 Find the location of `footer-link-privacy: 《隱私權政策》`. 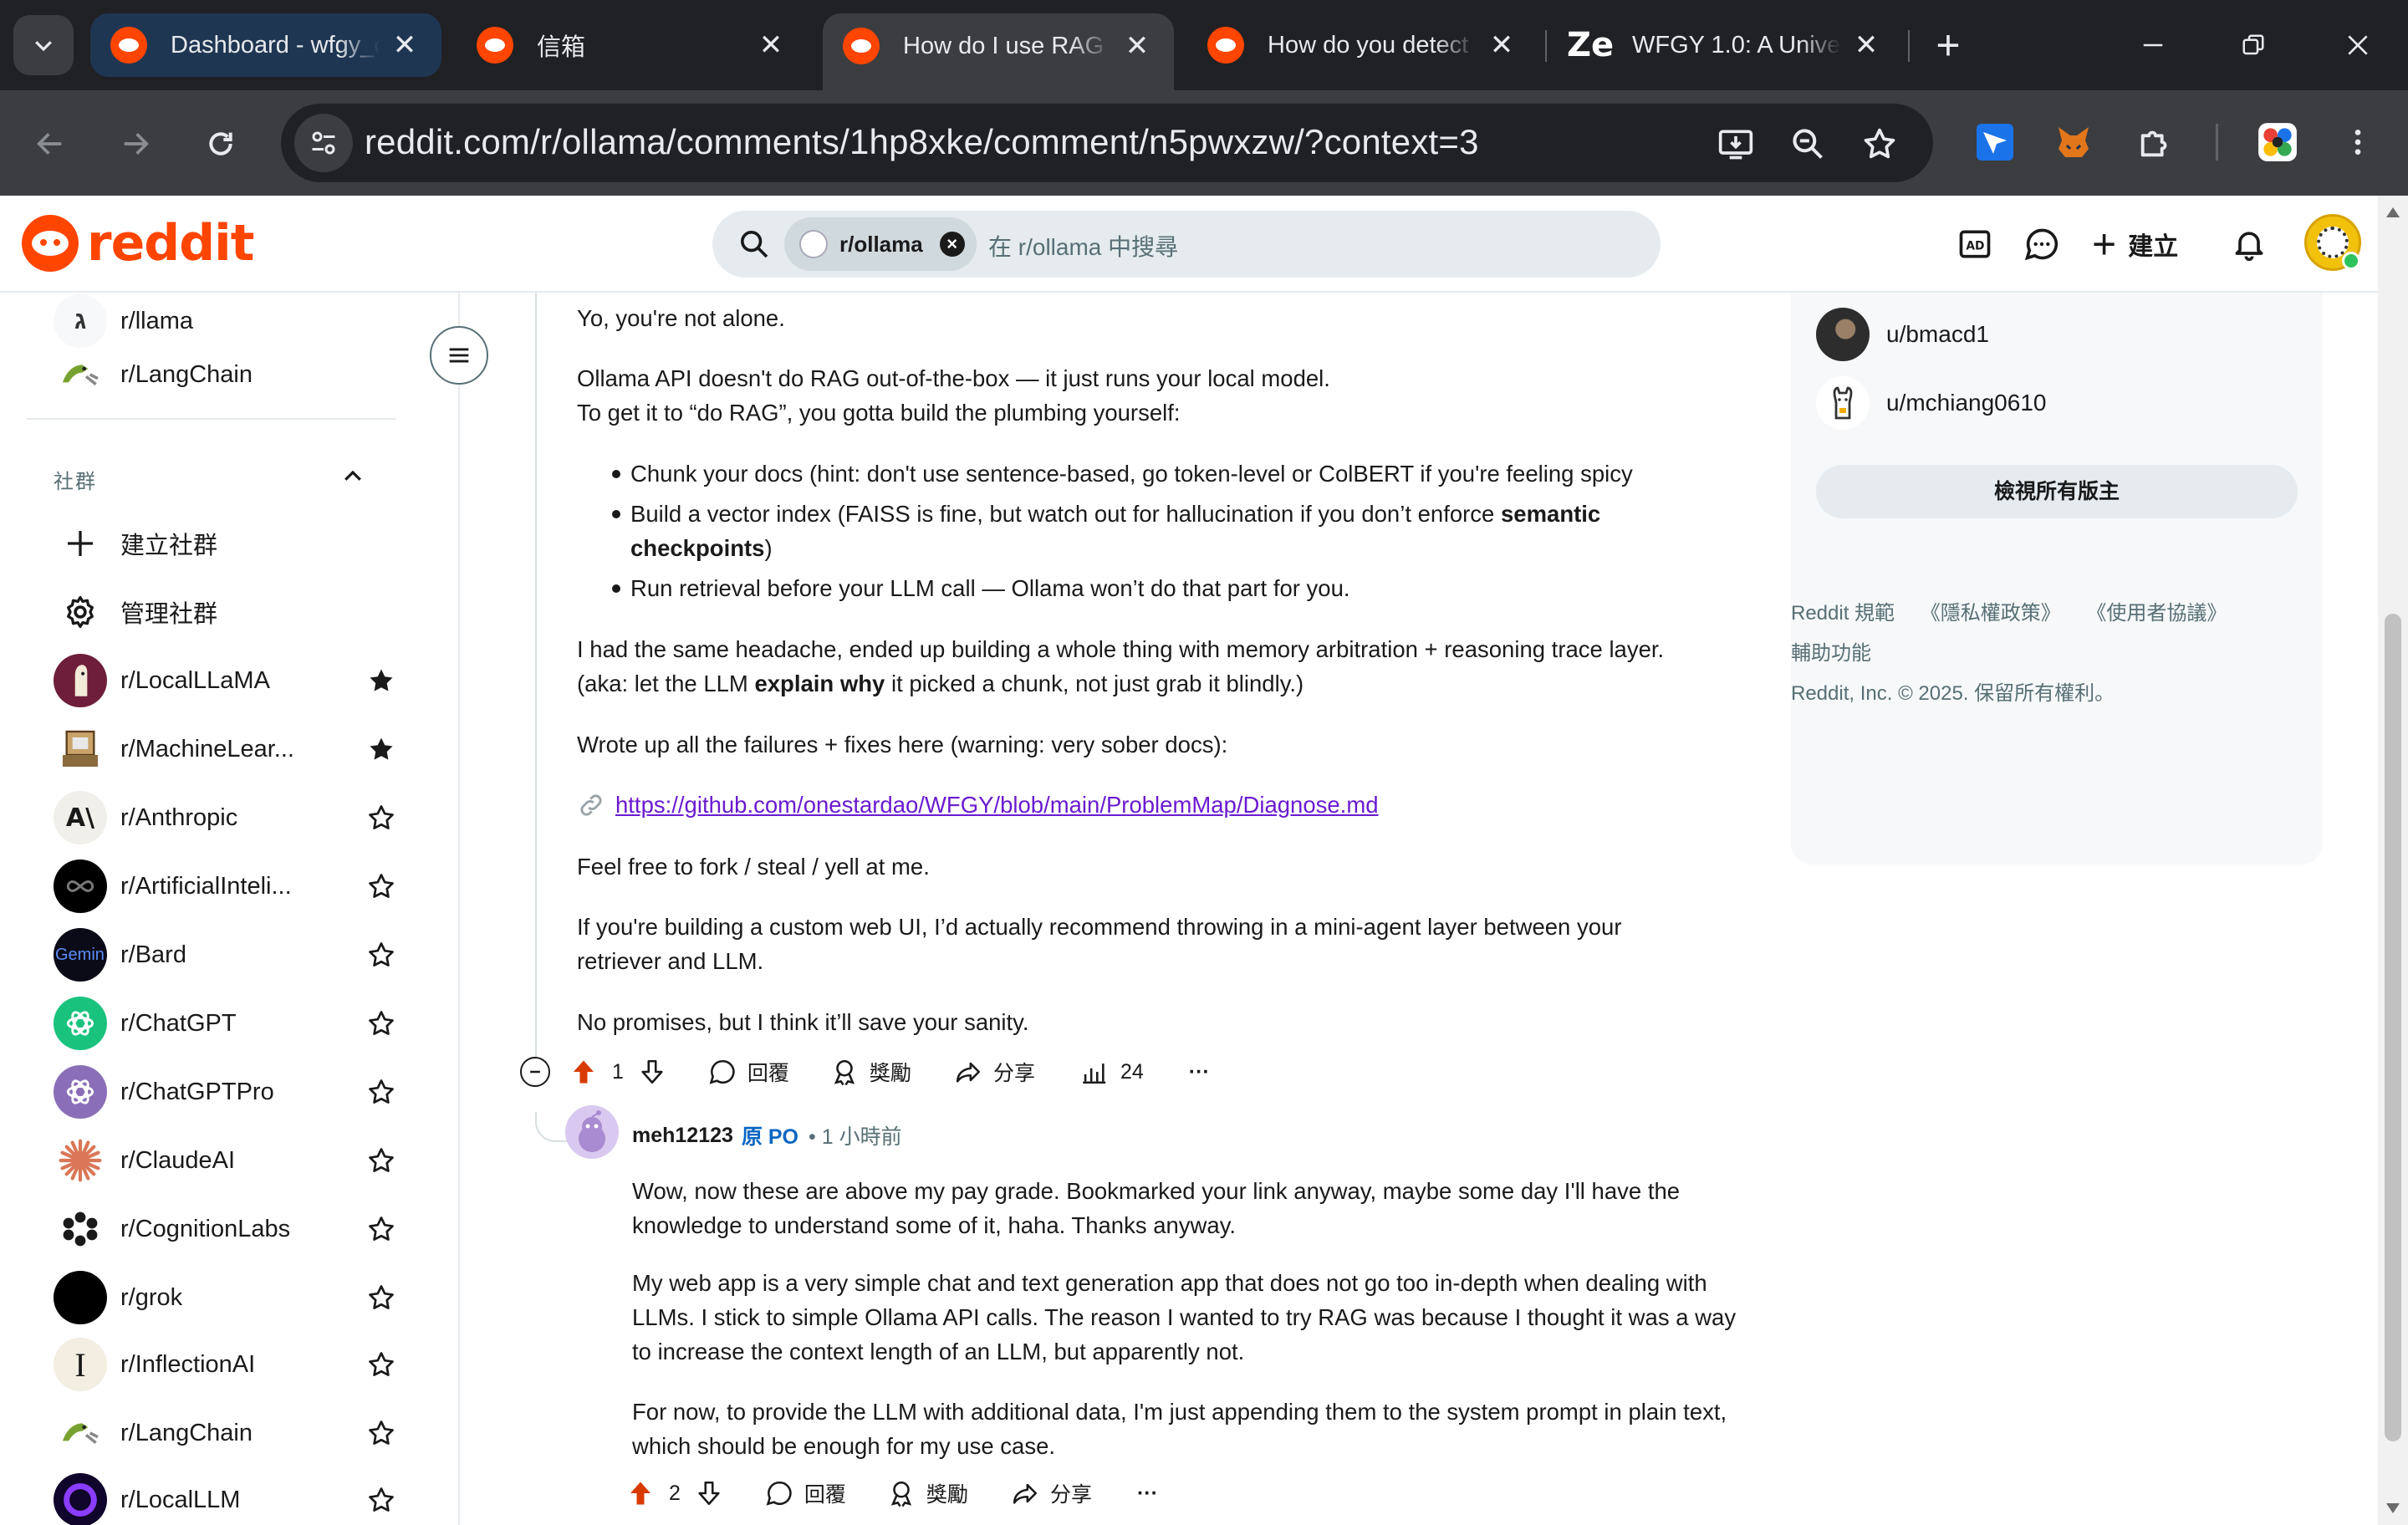

footer-link-privacy: 《隱私權政策》 is located at coordinates (1991, 613).